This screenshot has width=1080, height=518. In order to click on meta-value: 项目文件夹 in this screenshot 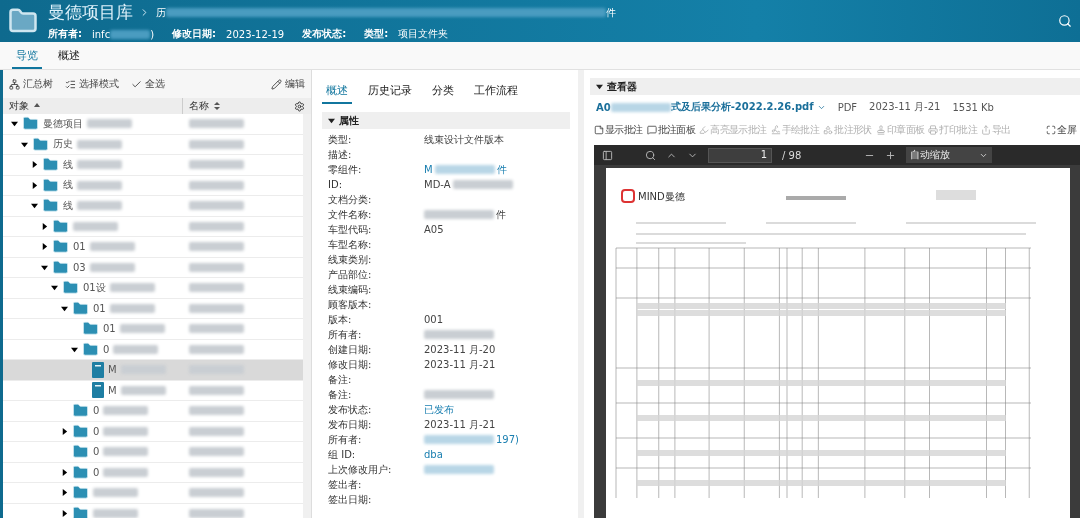, I will do `click(423, 34)`.